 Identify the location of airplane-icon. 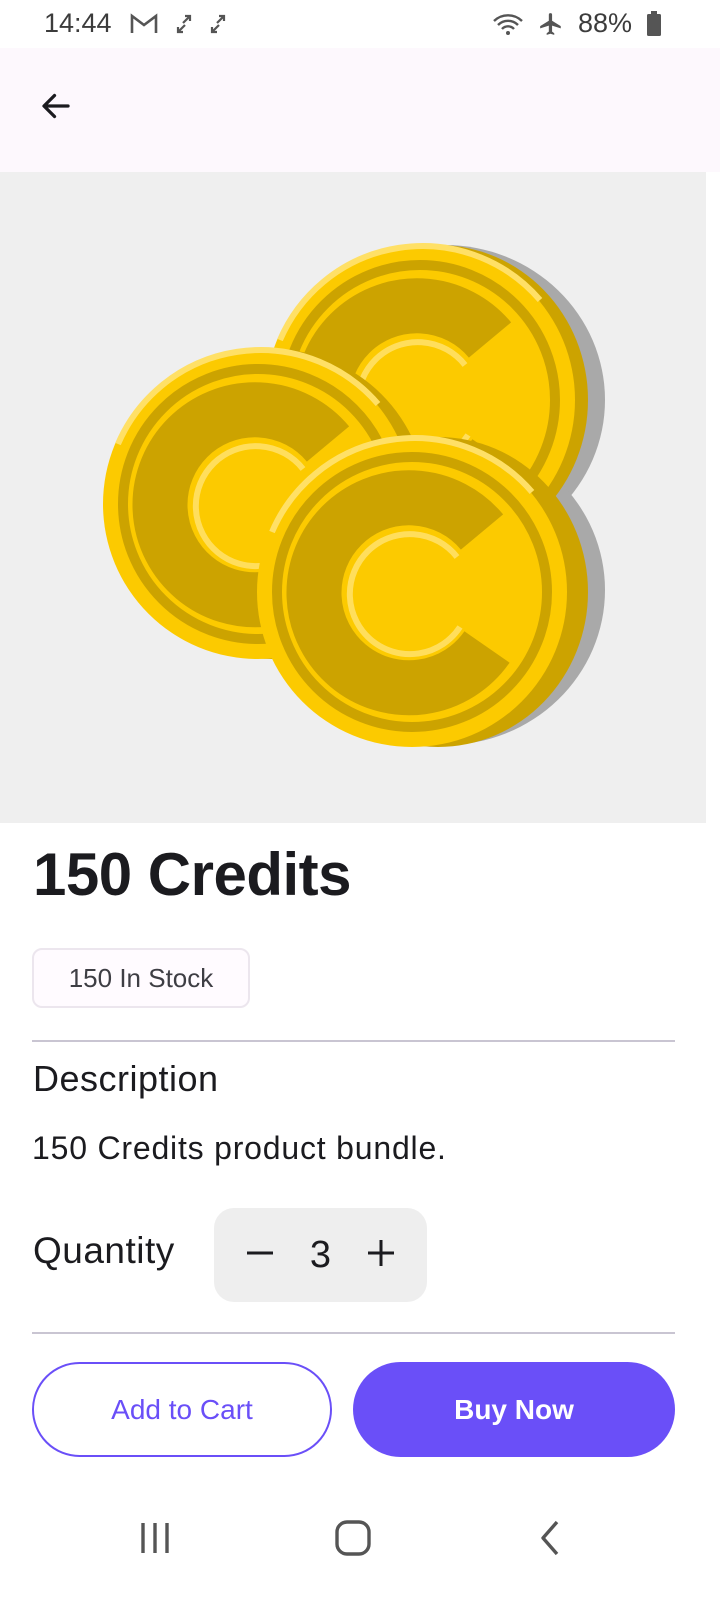
(551, 24).